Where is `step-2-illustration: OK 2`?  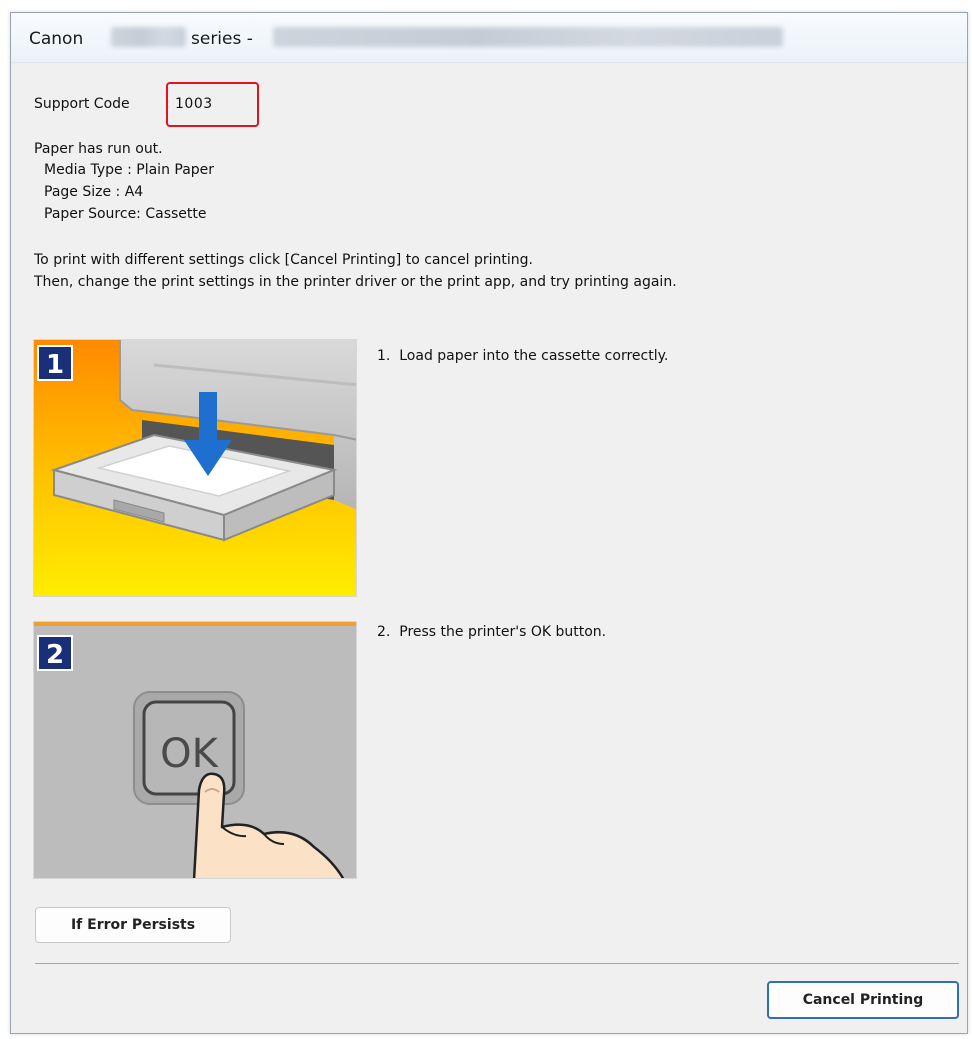
step-2-illustration: OK 2 is located at coordinates (195, 750).